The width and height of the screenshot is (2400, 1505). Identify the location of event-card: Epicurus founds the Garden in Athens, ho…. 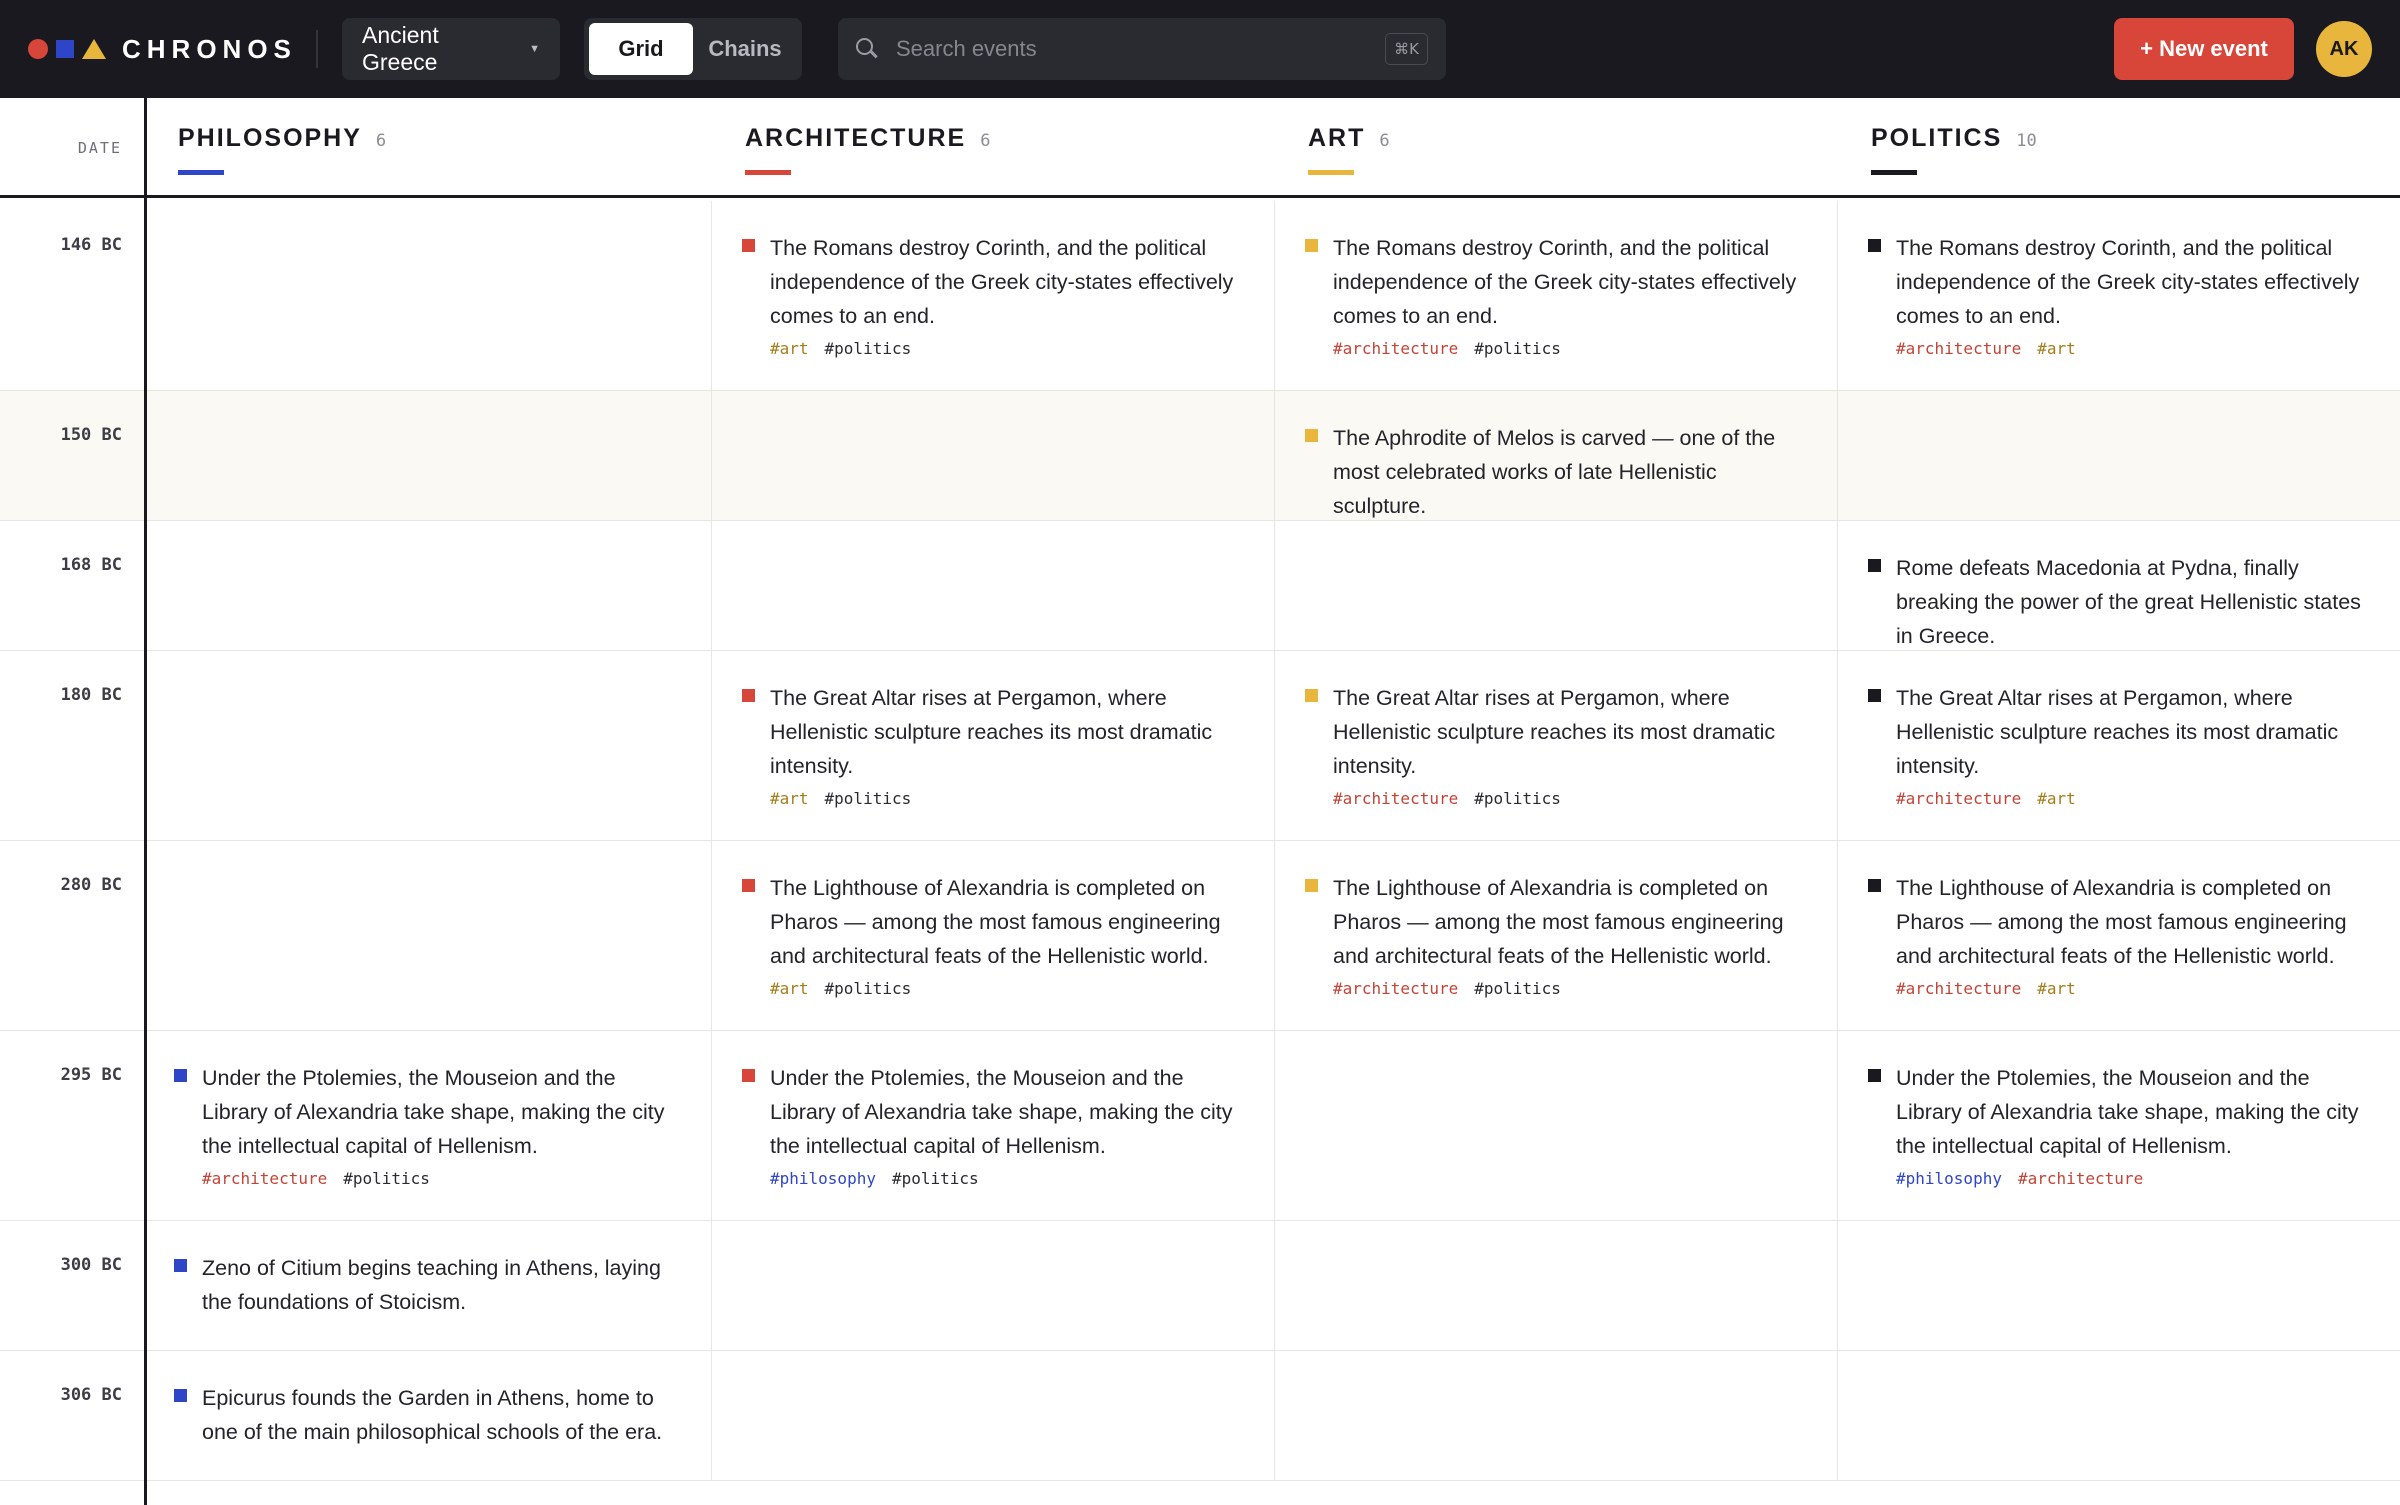
(429, 1415).